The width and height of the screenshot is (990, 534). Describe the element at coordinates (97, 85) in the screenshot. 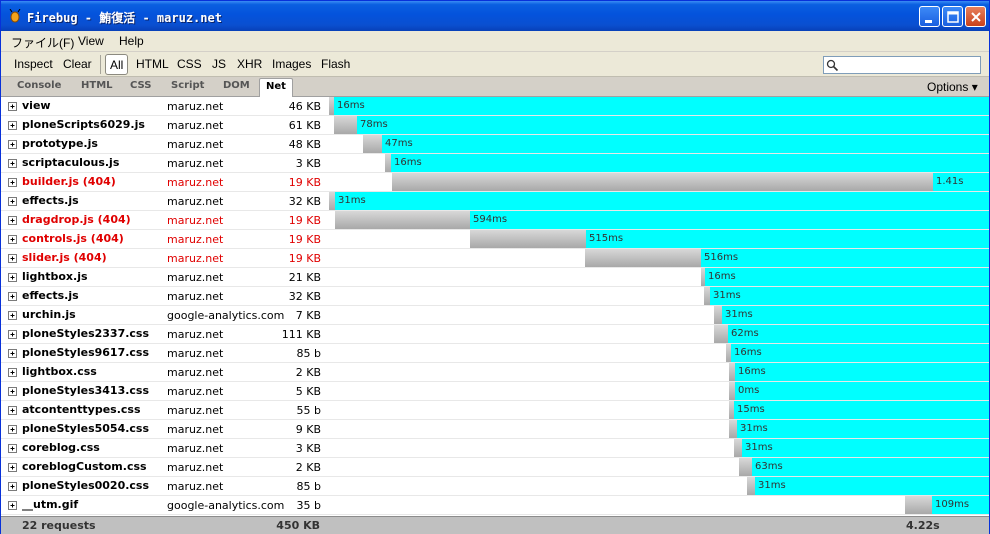

I see `tab-html: HTML` at that location.